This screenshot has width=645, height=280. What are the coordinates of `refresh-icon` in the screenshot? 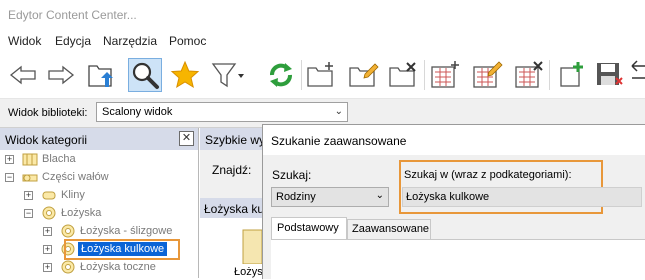 It's located at (281, 75).